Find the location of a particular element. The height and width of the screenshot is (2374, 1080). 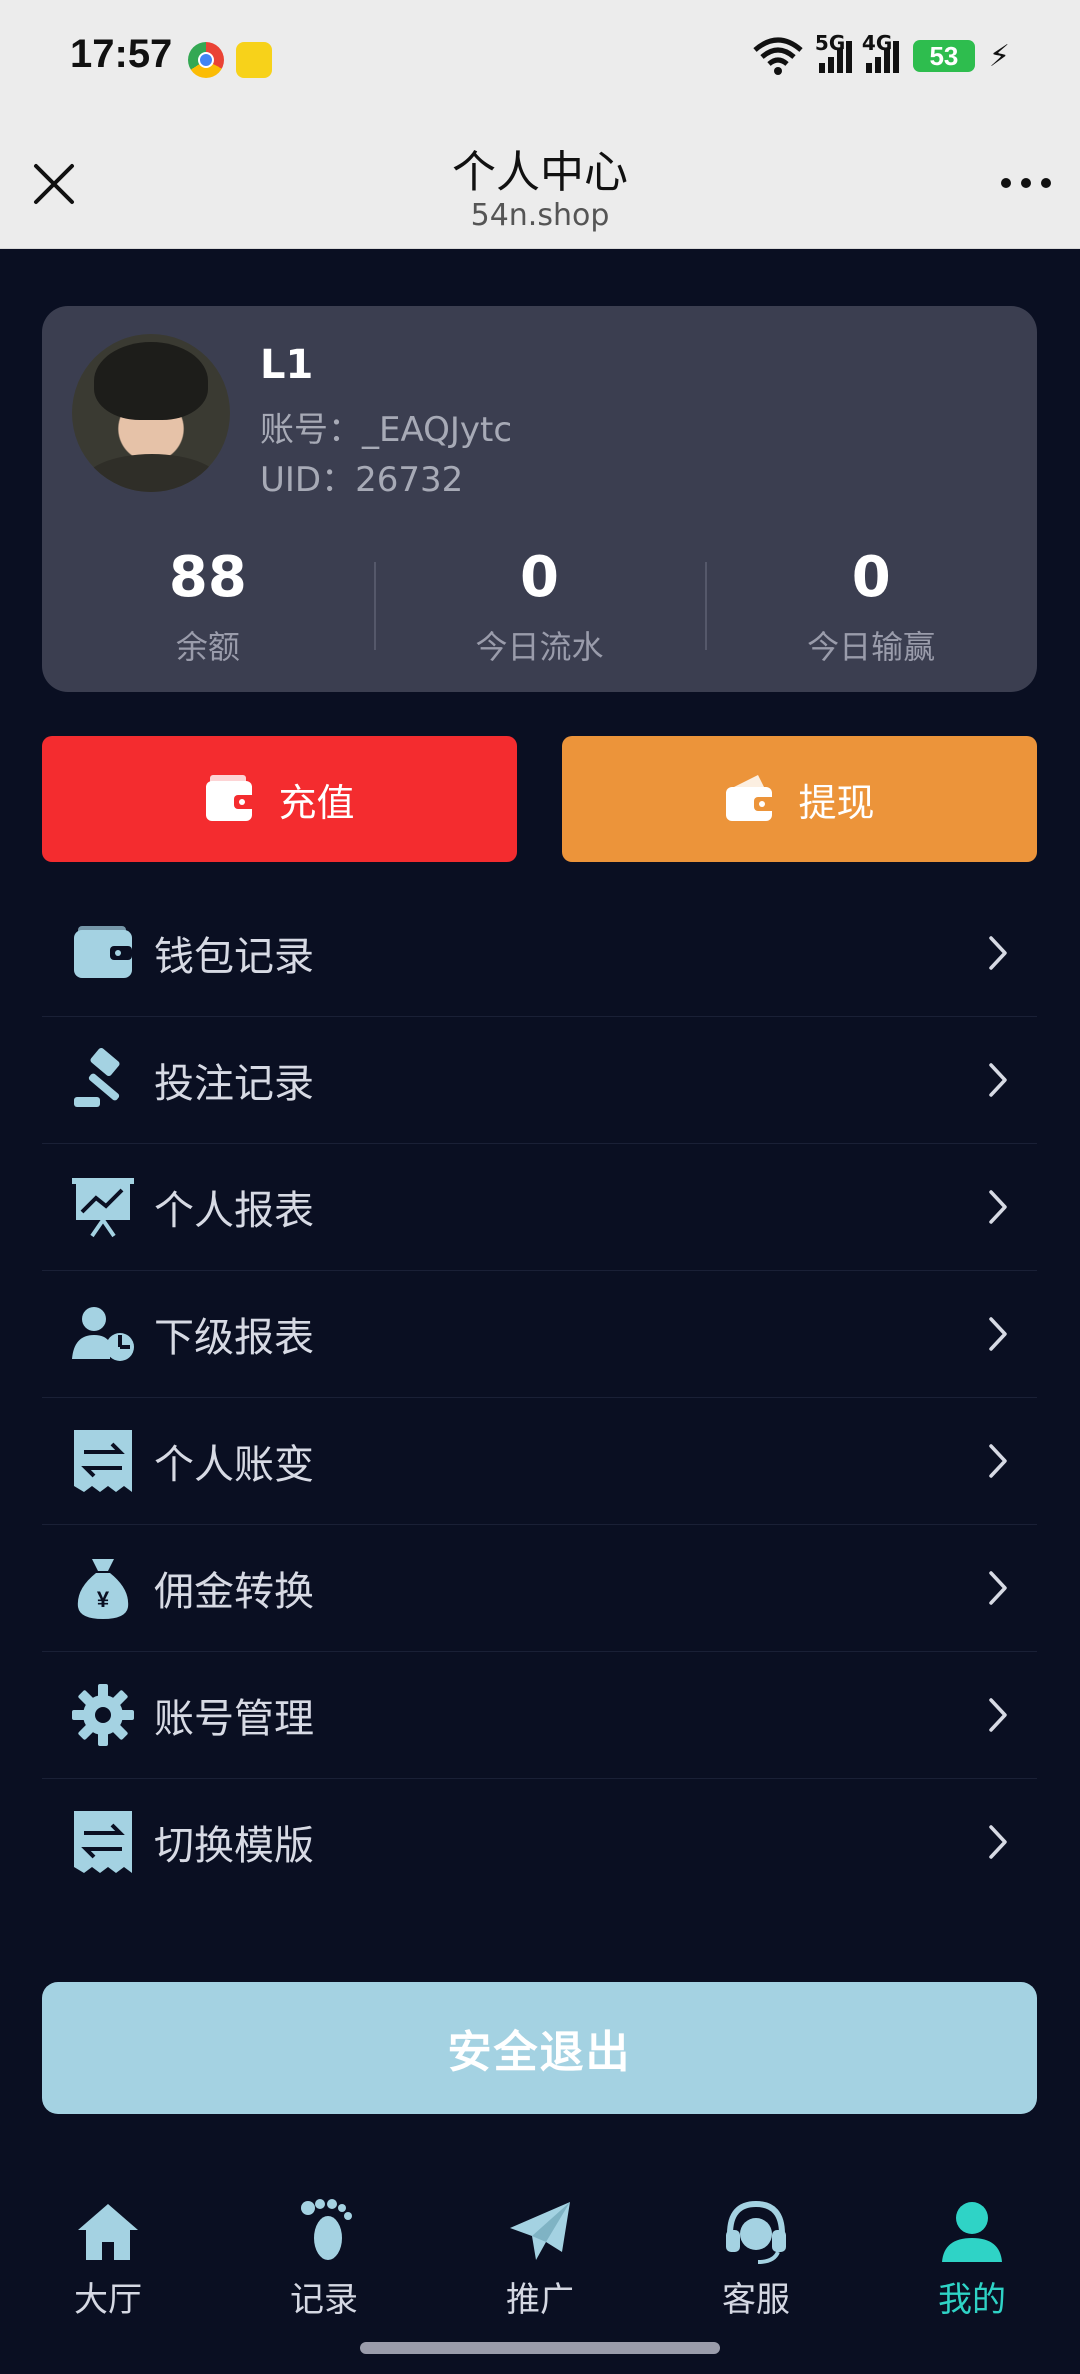

tab-mine: 我的 is located at coordinates (972, 2277).